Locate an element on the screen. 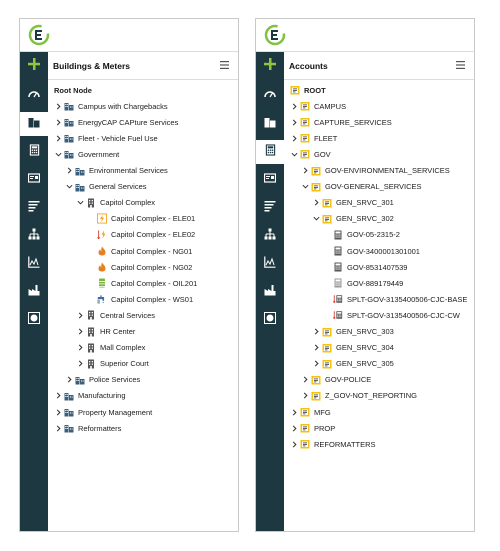 The height and width of the screenshot is (551, 500). tree-node: ROOT is located at coordinates (379, 90).